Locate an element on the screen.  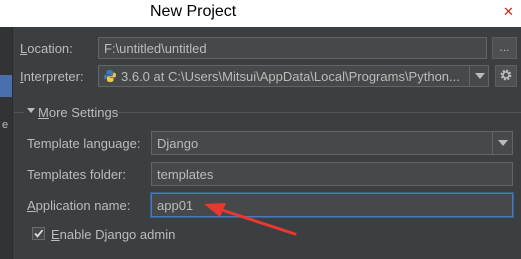
enable-django-admin-label: Enable Django admin is located at coordinates (113, 234).